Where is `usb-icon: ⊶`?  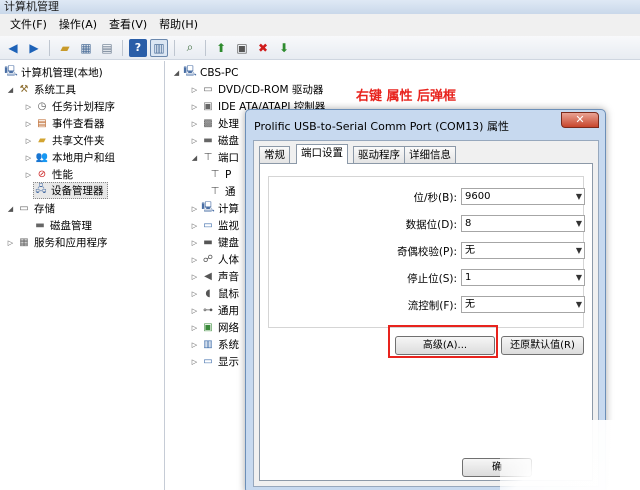 usb-icon: ⊶ is located at coordinates (208, 310).